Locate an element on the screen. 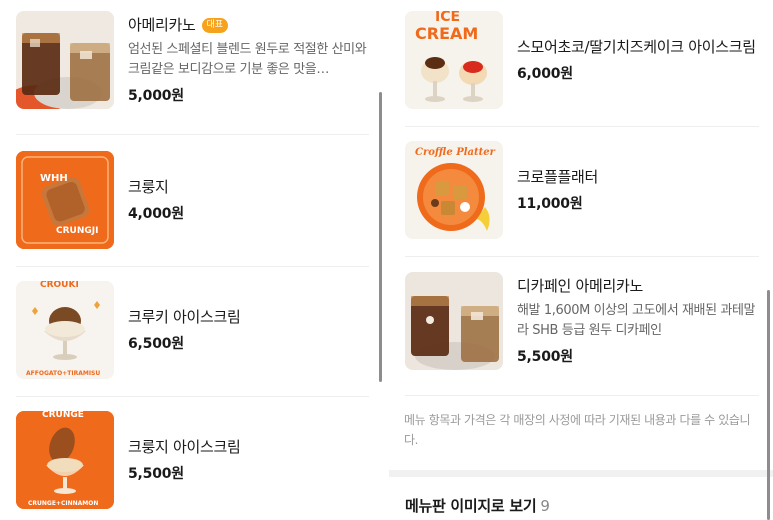 The image size is (773, 520). menu-item-price: 11,000원 is located at coordinates (550, 204).